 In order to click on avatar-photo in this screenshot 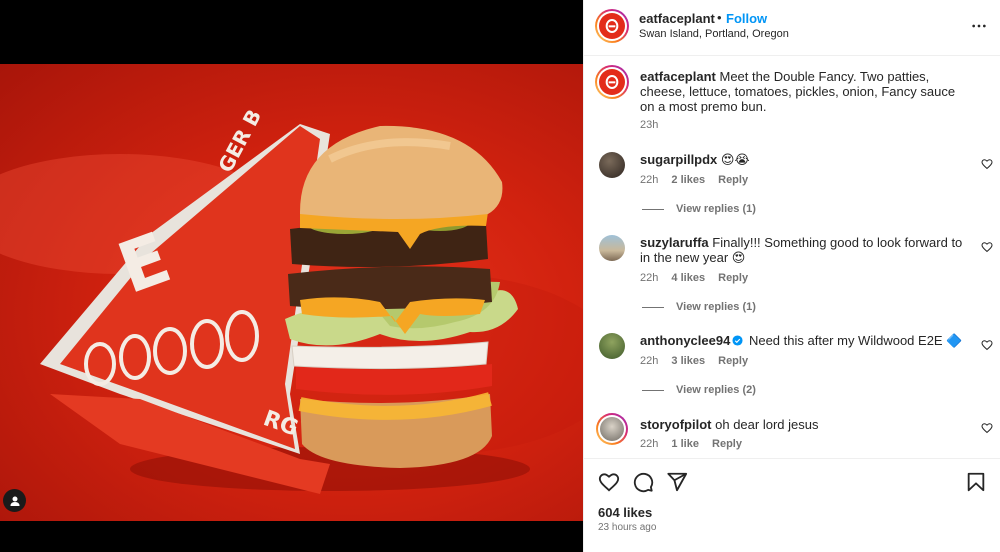, I will do `click(612, 429)`.